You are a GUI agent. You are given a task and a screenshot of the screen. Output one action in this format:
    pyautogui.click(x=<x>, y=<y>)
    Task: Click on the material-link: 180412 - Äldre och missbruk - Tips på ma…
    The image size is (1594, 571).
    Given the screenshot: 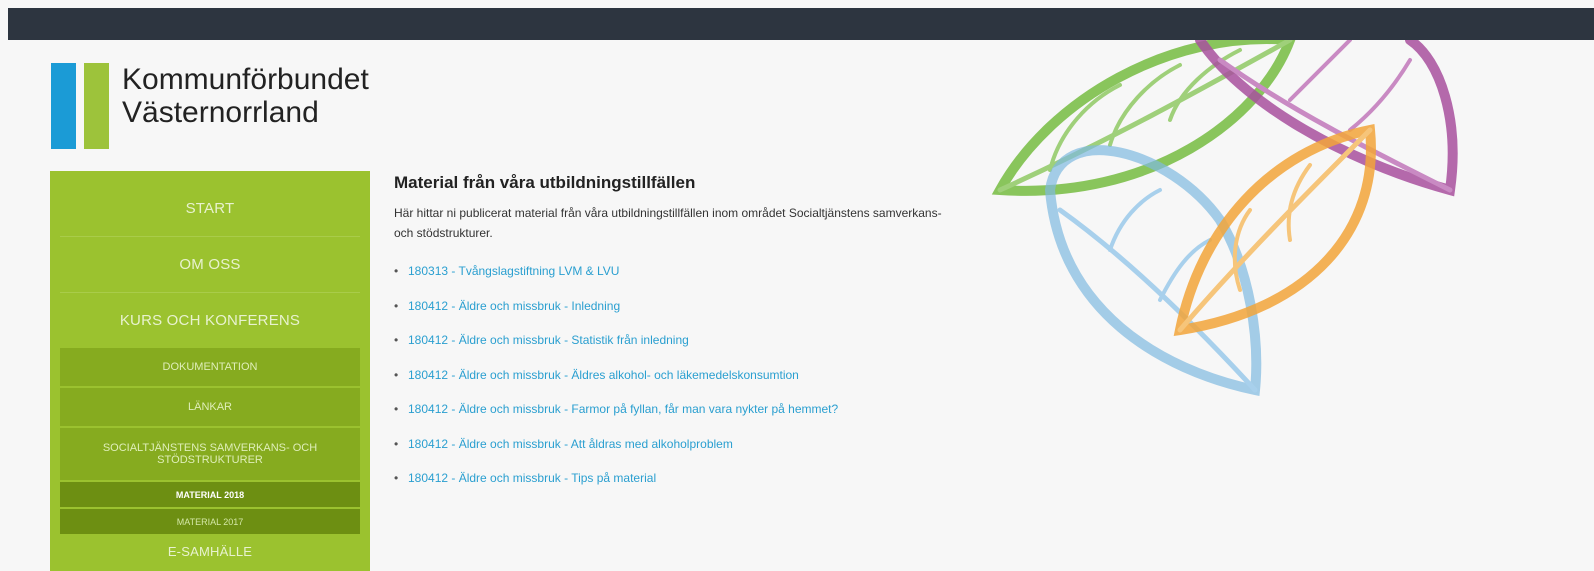 What is the action you would take?
    pyautogui.click(x=532, y=478)
    